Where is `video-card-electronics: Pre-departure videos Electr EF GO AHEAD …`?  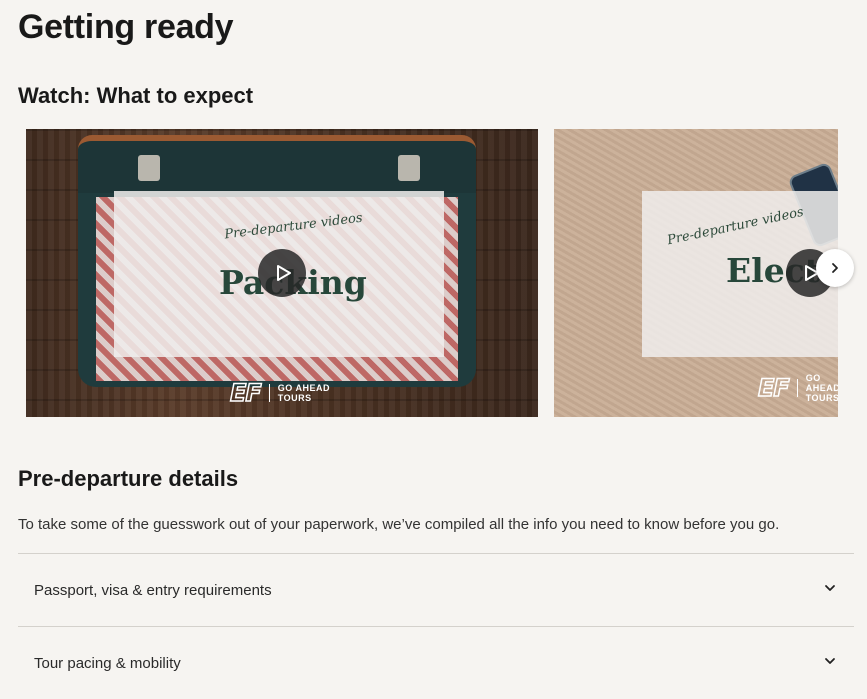
video-card-electronics: Pre-departure videos Electr EF GO AHEAD … is located at coordinates (696, 273).